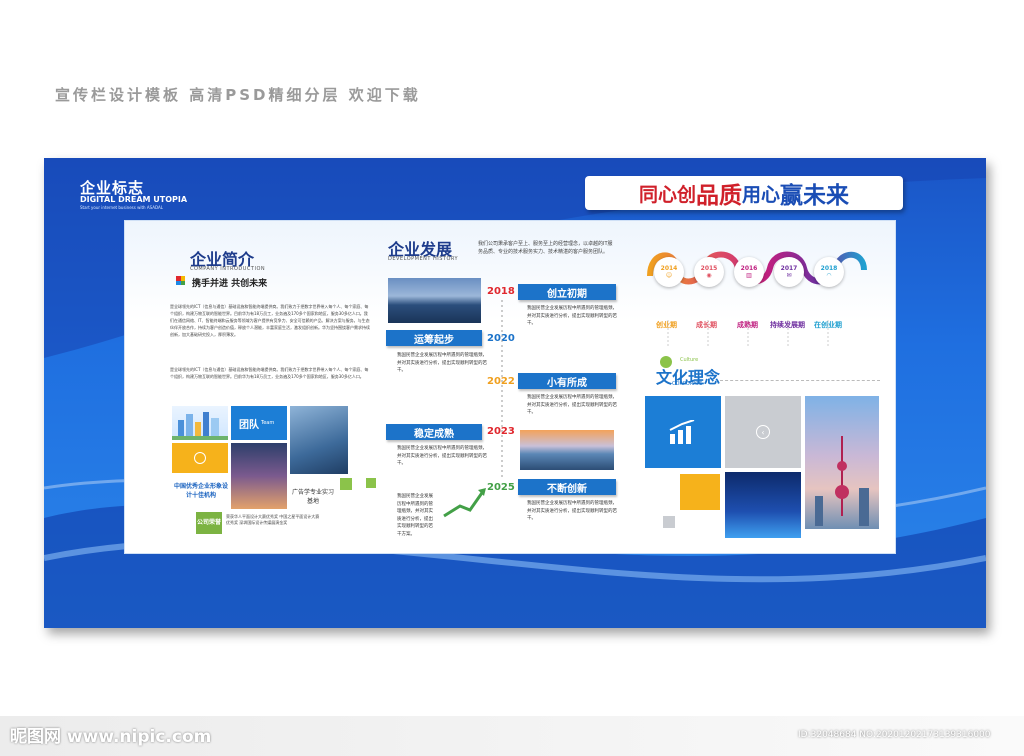 Image resolution: width=1024 pixels, height=756 pixels. What do you see at coordinates (230, 284) in the screenshot?
I see `intro-motto: 携手并进 共创未来` at bounding box center [230, 284].